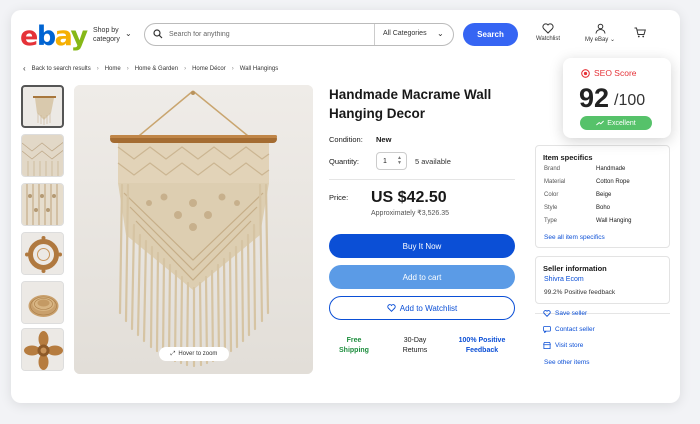  I want to click on buy-it-now-button: Buy It Now, so click(422, 246).